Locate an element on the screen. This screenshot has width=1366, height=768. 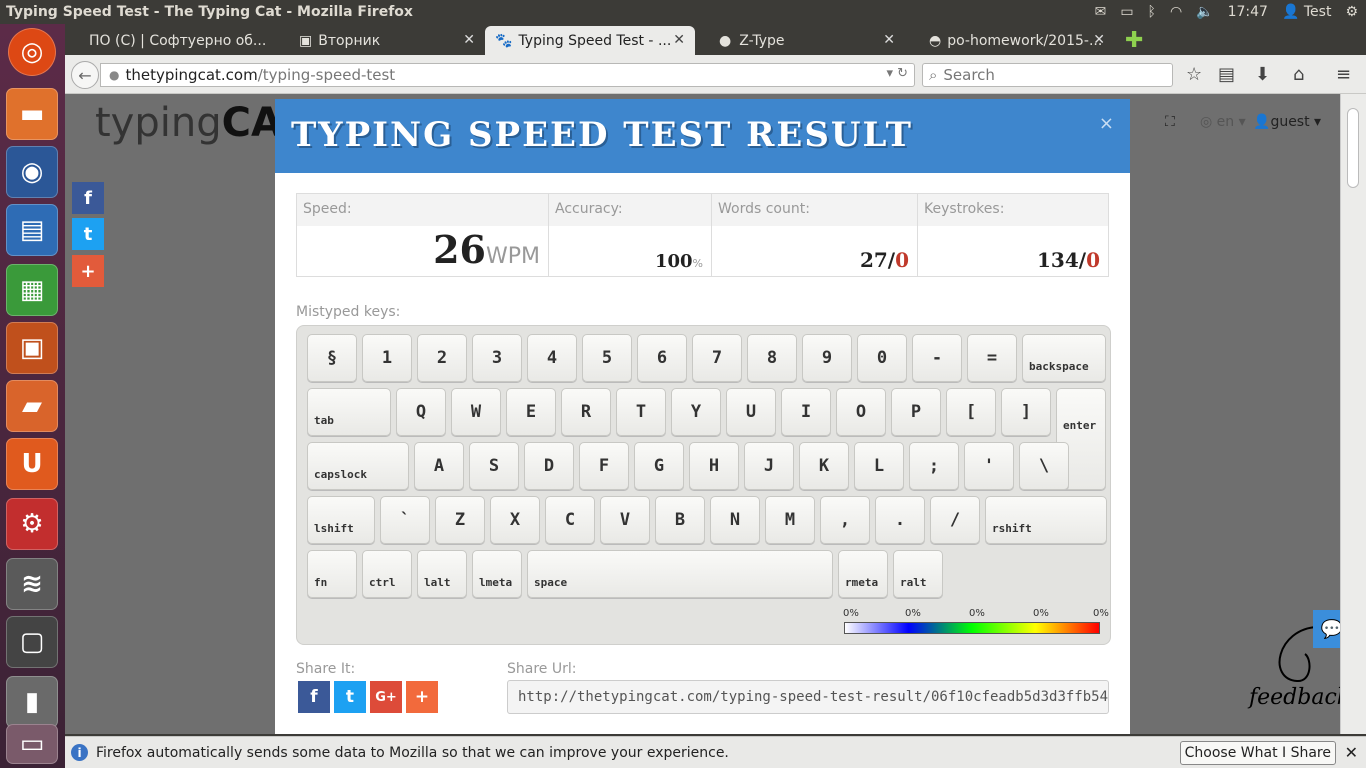
key-char: X is located at coordinates (515, 520).